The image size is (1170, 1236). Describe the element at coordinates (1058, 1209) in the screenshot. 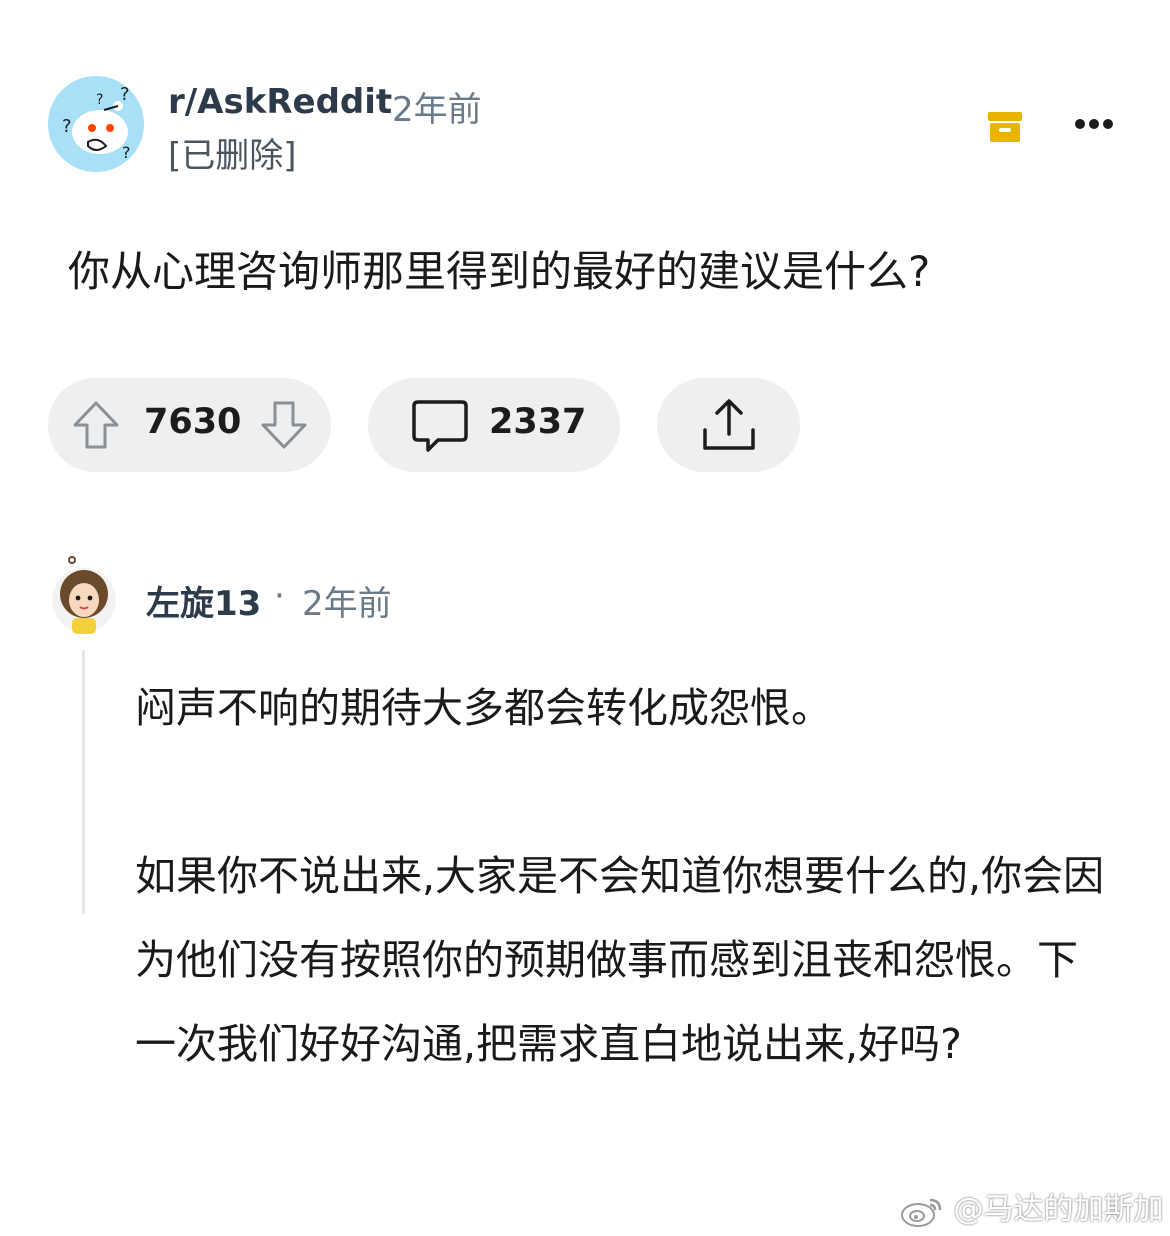

I see `watermark-text: @马达的加斯加` at that location.